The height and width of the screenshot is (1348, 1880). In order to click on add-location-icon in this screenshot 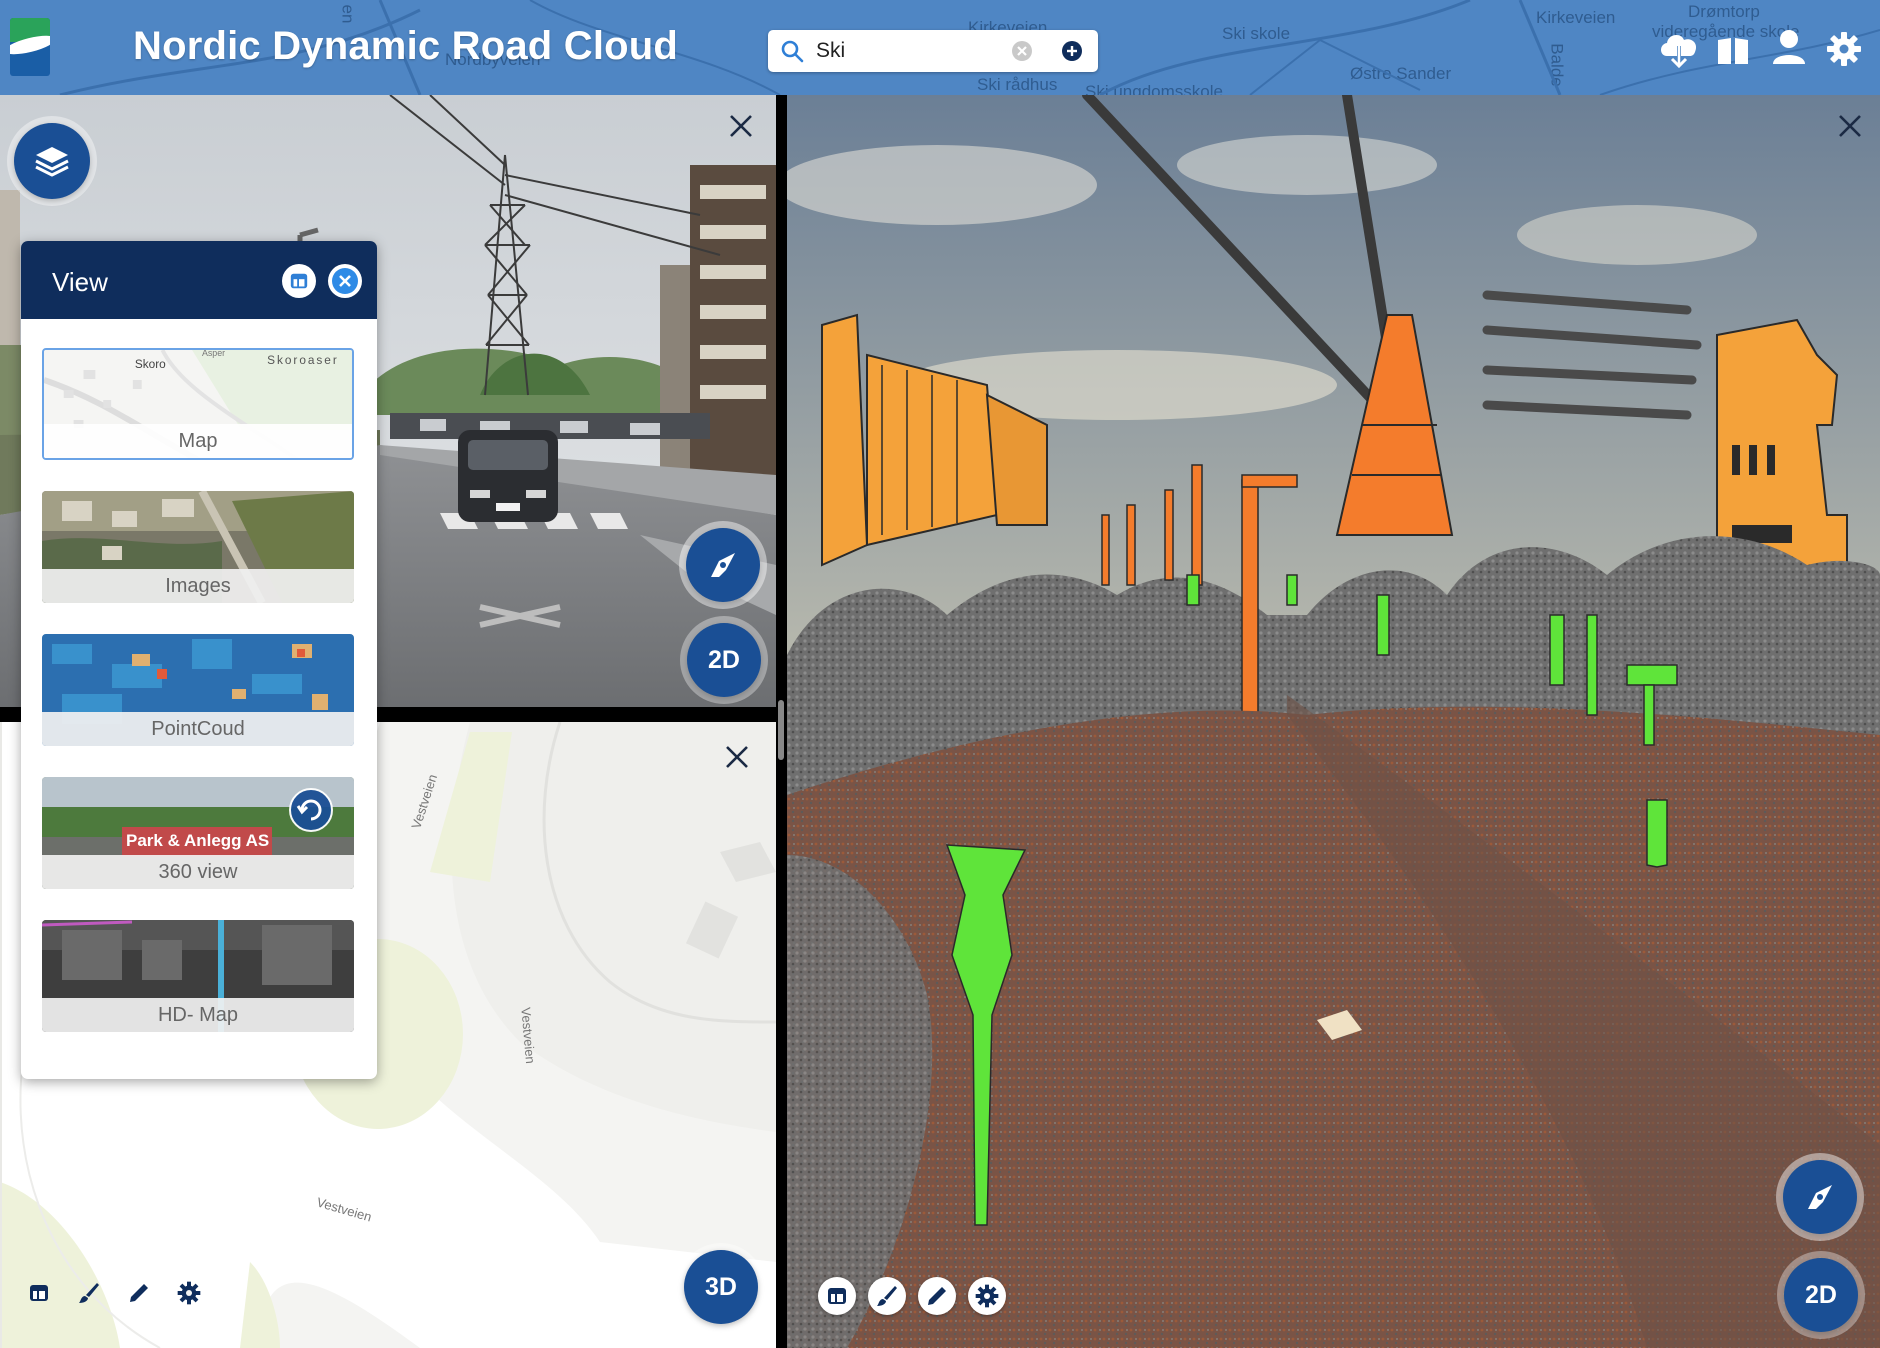, I will do `click(1072, 51)`.